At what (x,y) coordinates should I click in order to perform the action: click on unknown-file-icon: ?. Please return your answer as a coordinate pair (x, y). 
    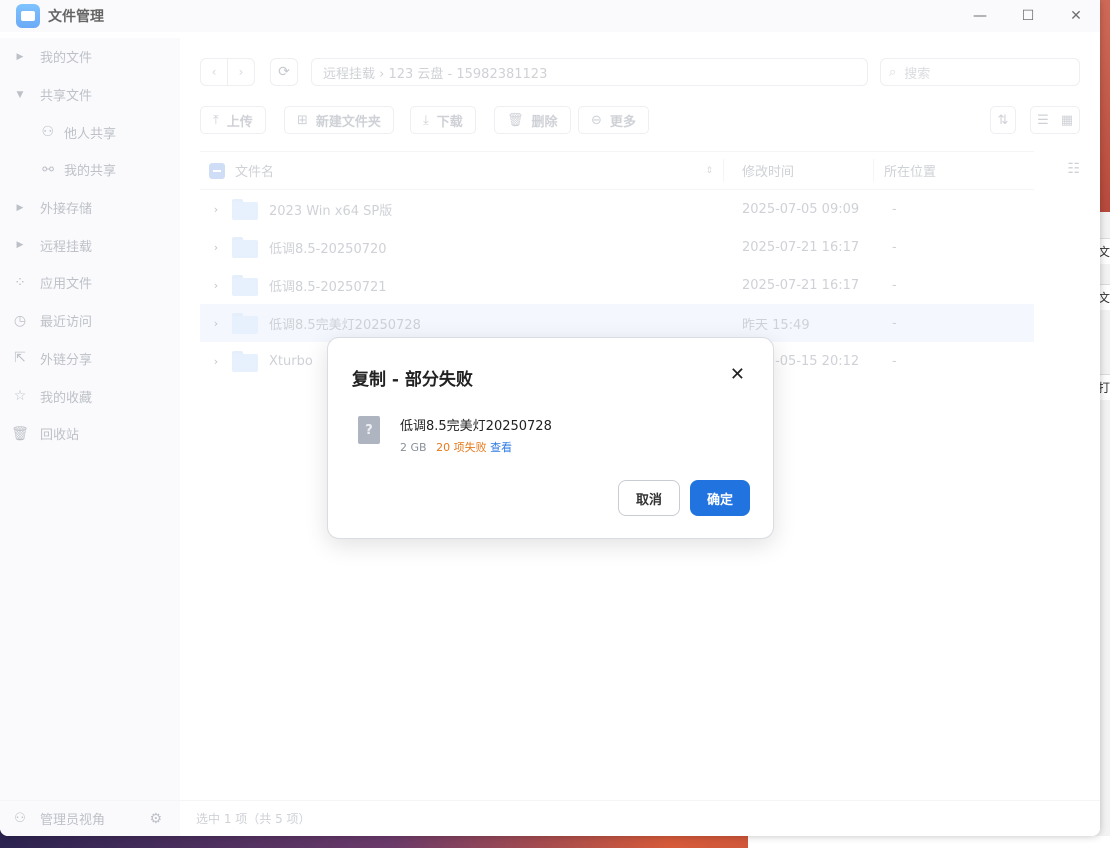
    Looking at the image, I should click on (369, 430).